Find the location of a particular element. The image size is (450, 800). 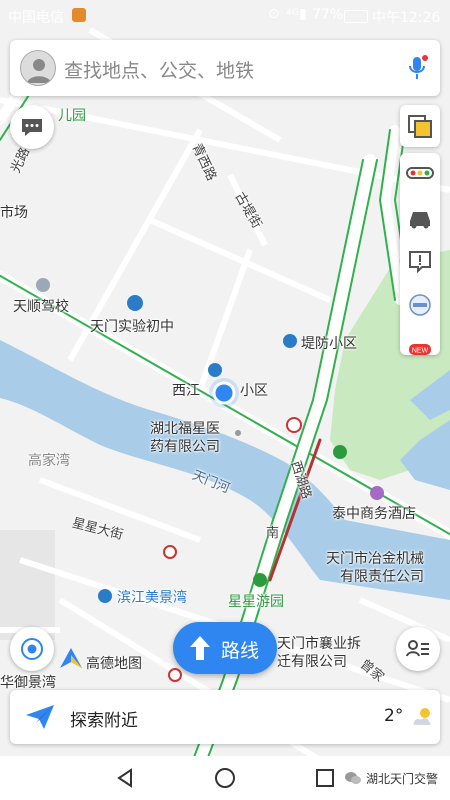

list-view-button is located at coordinates (418, 649).